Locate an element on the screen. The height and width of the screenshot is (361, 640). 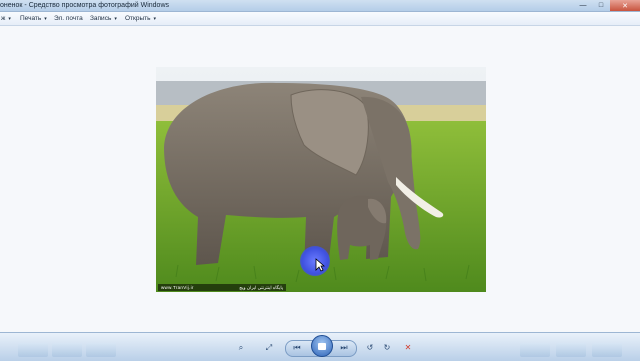
menu-burn: Запись ▾ is located at coordinates (103, 18).